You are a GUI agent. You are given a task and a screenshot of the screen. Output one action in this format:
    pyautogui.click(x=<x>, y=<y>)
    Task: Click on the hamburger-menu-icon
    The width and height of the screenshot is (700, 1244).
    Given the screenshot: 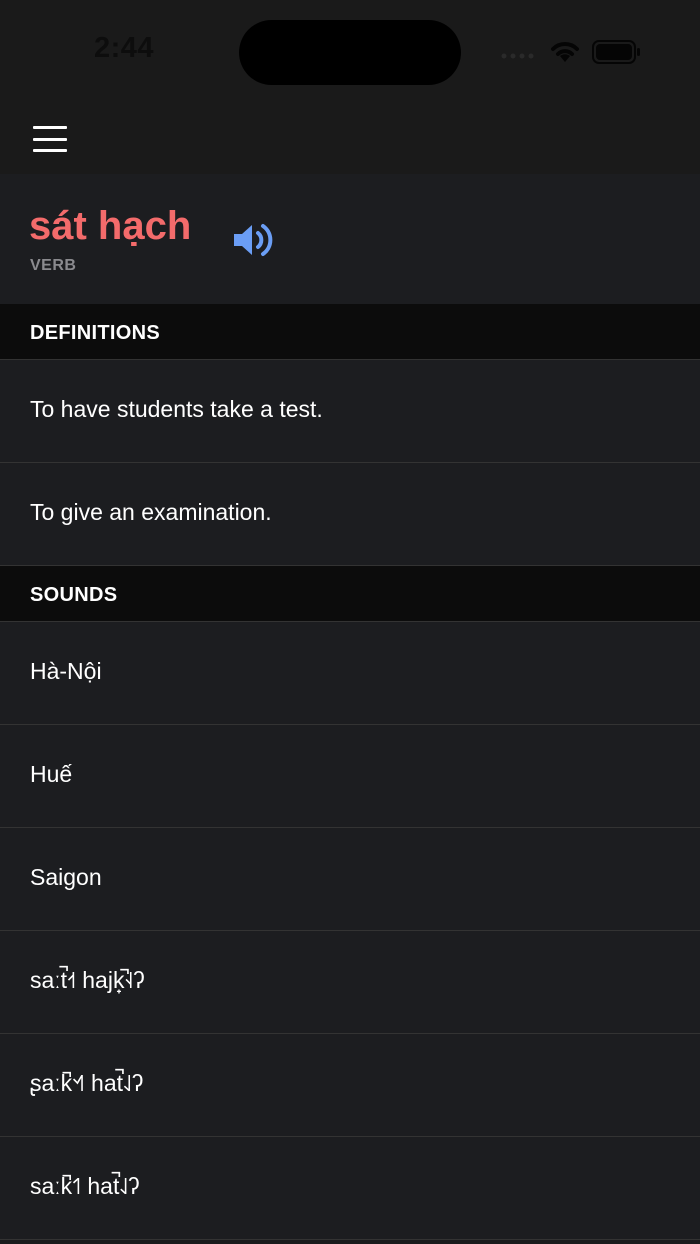 What is the action you would take?
    pyautogui.click(x=50, y=139)
    